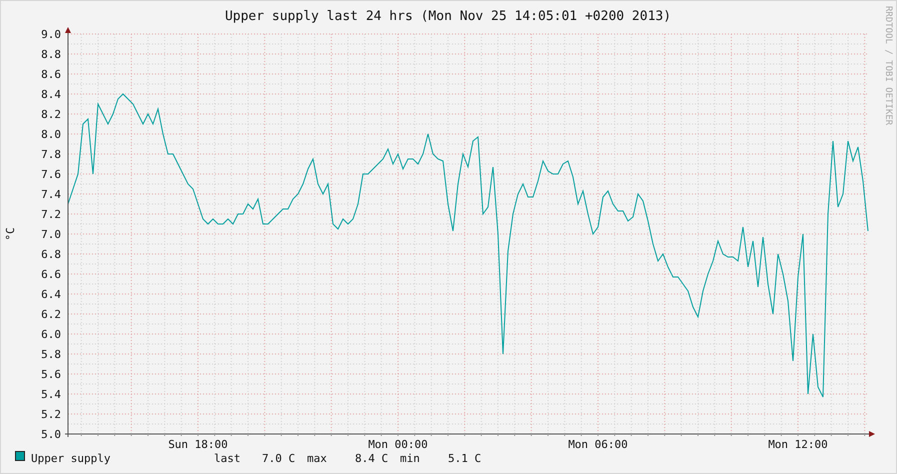  Describe the element at coordinates (51, 114) in the screenshot. I see `y-tick-label: 8.2` at that location.